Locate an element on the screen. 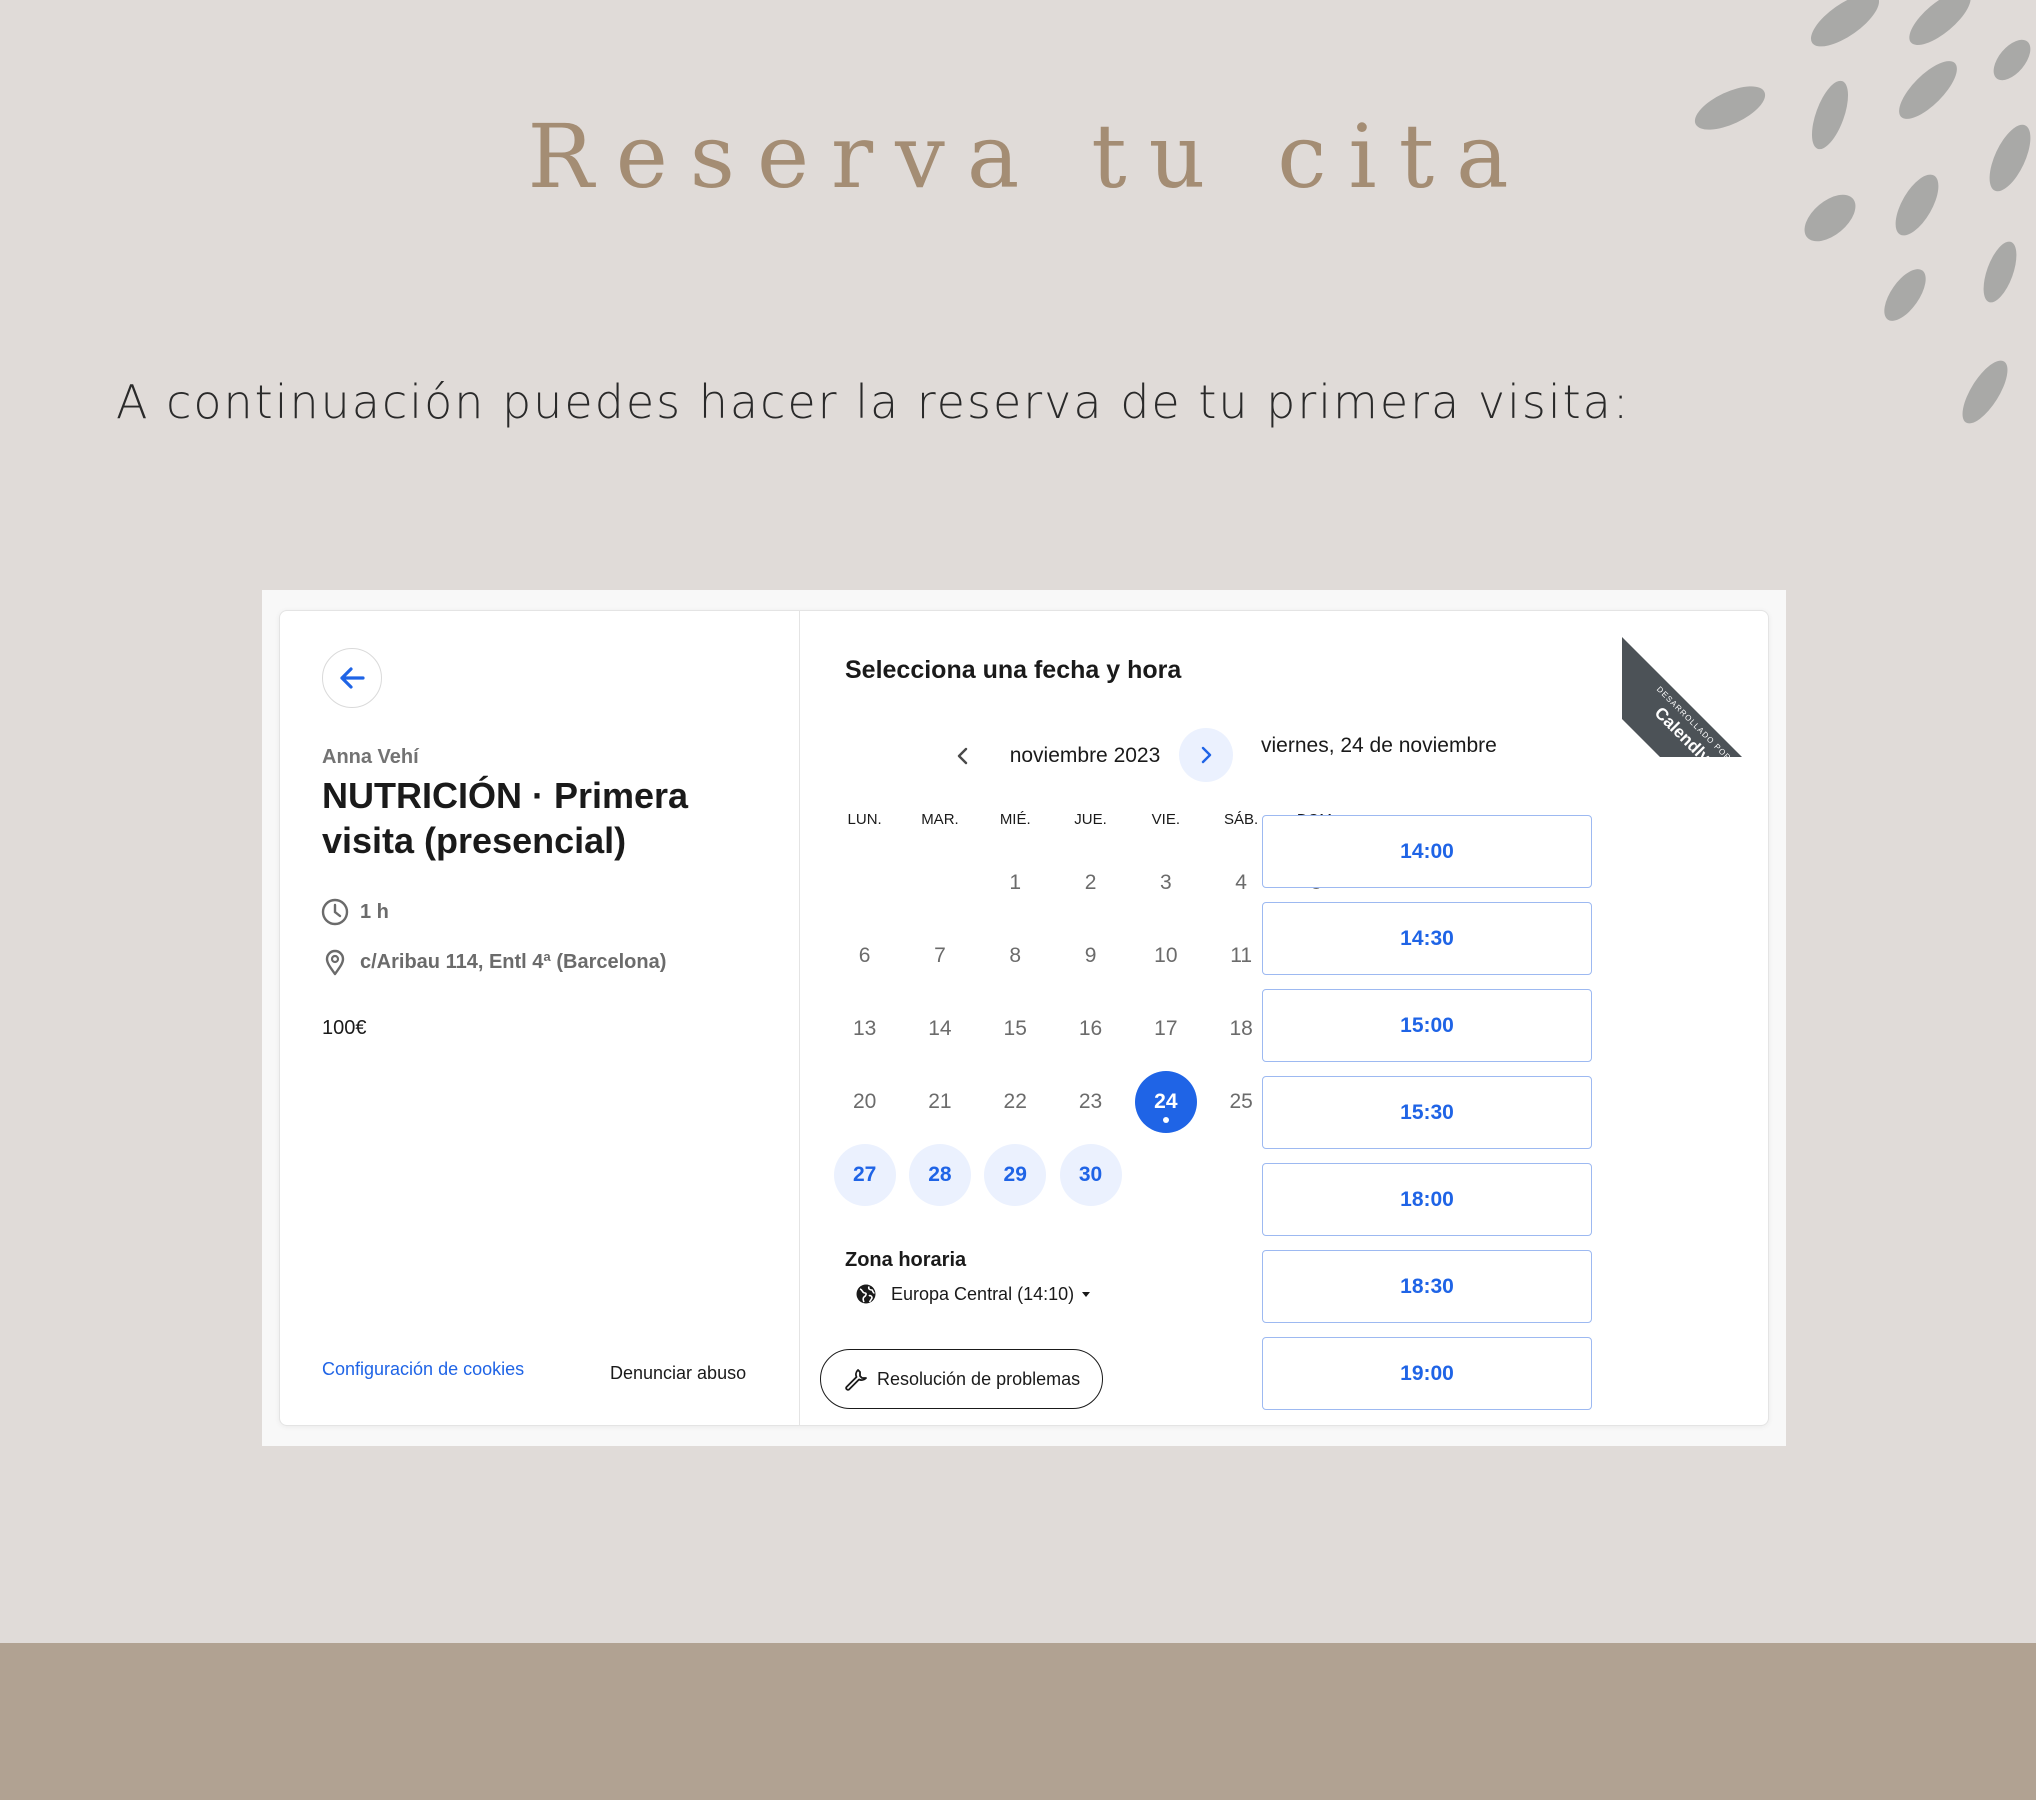  time-slot-button: 18:00 is located at coordinates (1427, 1199).